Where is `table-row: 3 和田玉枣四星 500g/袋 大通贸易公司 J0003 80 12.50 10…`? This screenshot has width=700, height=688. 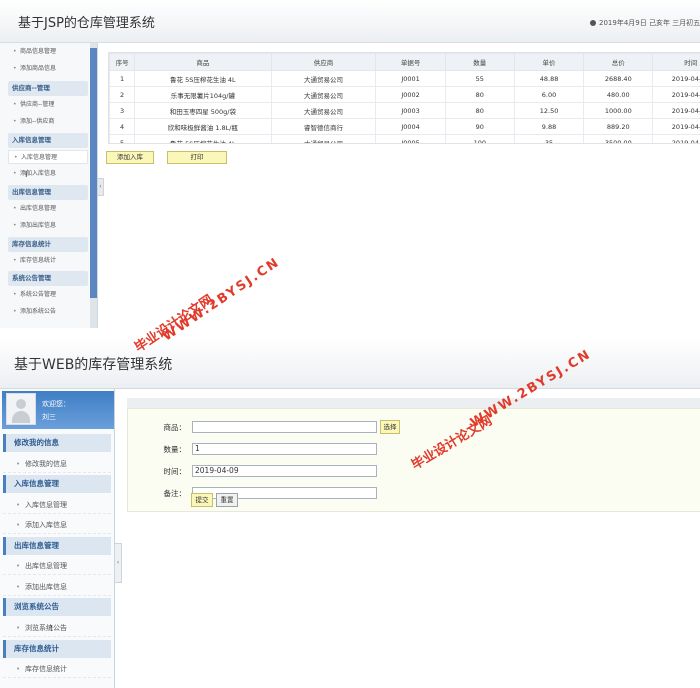
table-row: 3 和田玉枣四星 500g/袋 大通贸易公司 J0003 80 12.50 10… is located at coordinates (404, 110).